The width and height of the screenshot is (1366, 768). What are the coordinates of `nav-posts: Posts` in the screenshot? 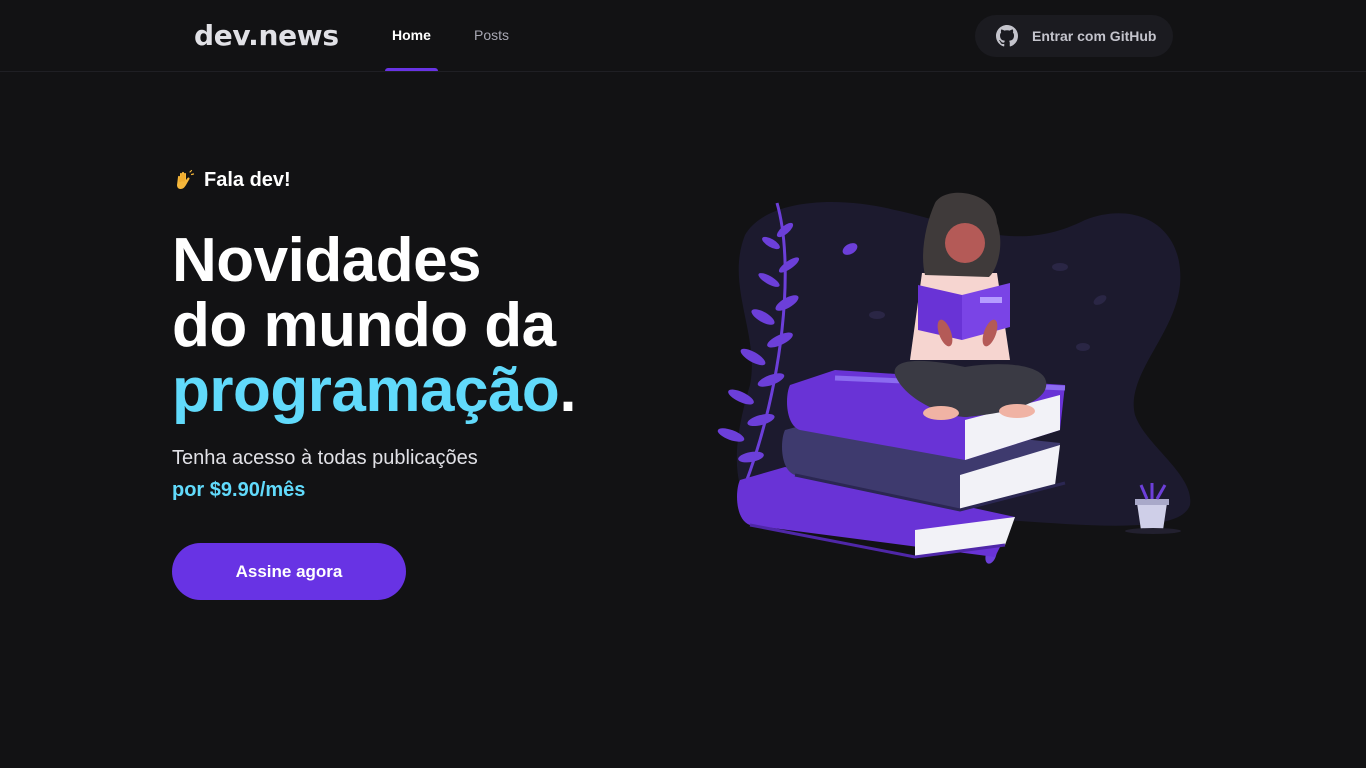 It's located at (491, 35).